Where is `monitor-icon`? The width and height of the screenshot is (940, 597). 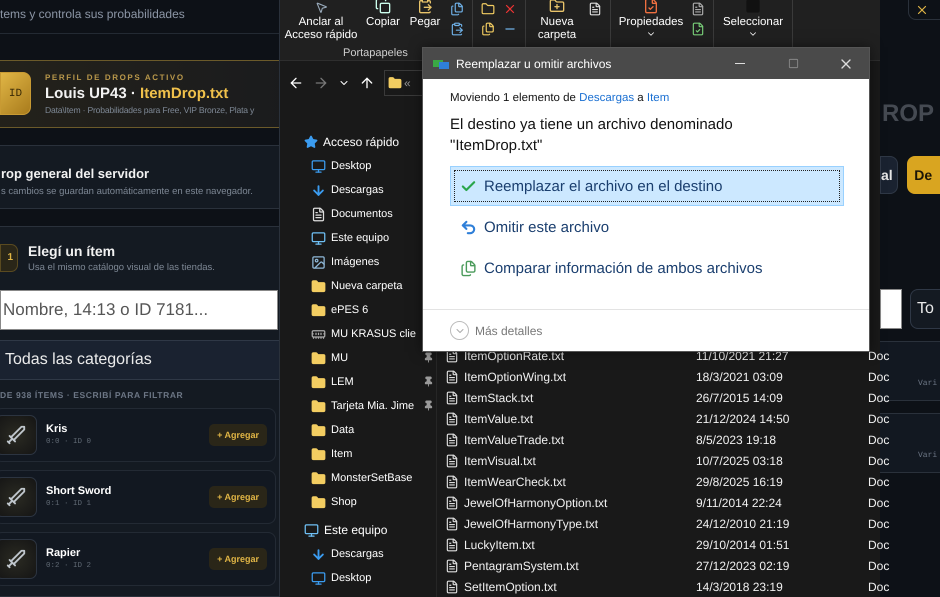
monitor-icon is located at coordinates (318, 166).